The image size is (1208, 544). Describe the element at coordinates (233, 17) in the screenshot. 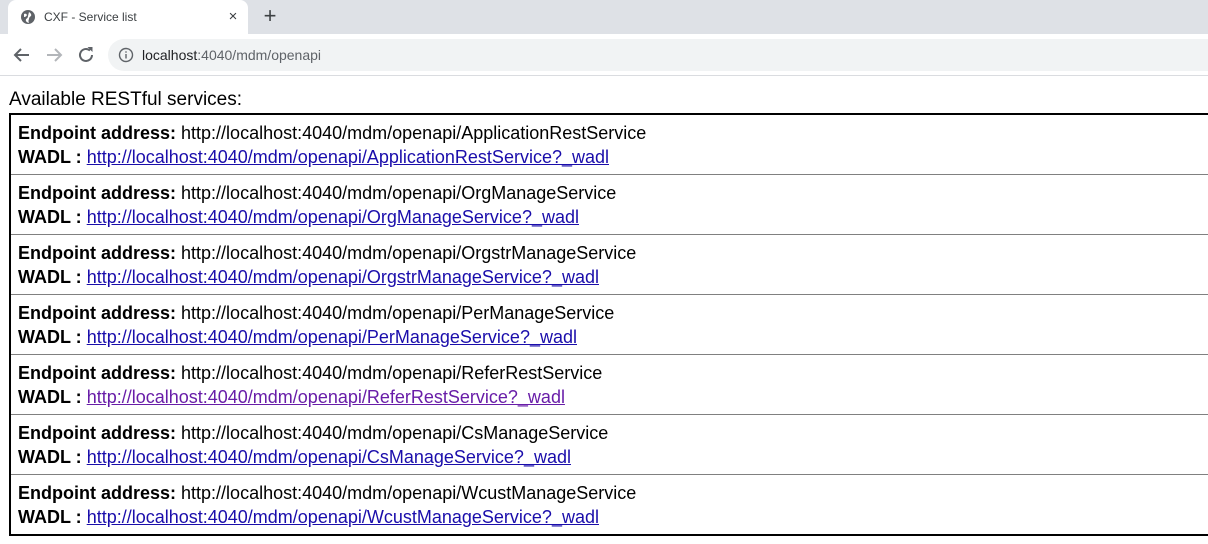

I see `tab-close-icon: ×` at that location.